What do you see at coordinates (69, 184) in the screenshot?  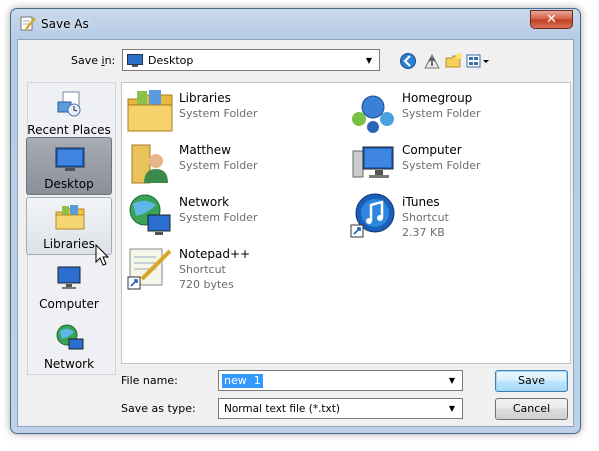 I see `place-label: Desktop` at bounding box center [69, 184].